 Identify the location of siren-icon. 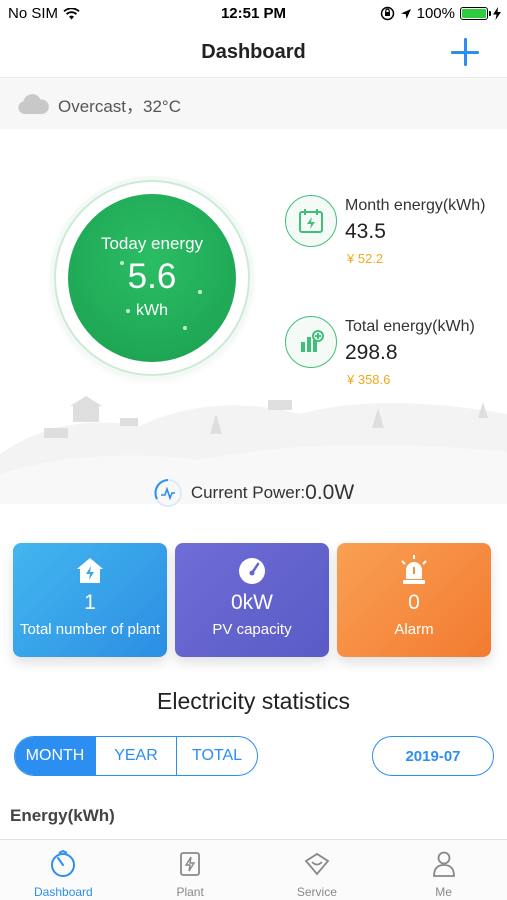
(414, 571).